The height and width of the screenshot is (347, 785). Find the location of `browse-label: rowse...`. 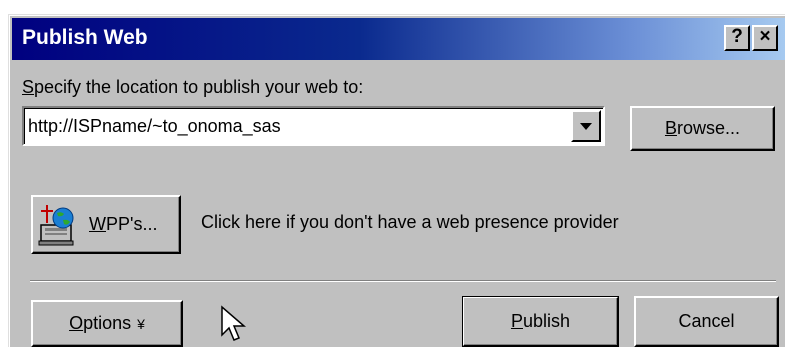

browse-label: rowse... is located at coordinates (708, 128).